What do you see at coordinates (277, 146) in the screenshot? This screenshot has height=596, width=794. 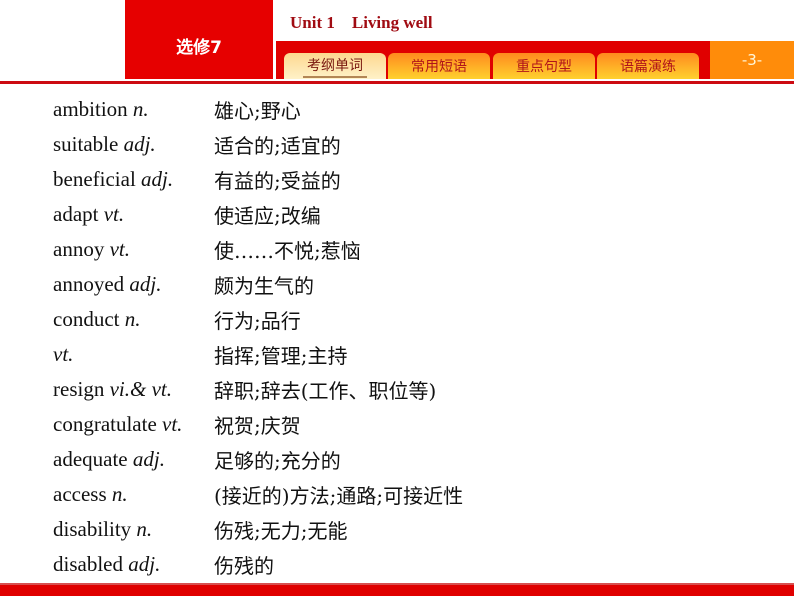 I see `vocab-meaning: 适合的;适宜的` at bounding box center [277, 146].